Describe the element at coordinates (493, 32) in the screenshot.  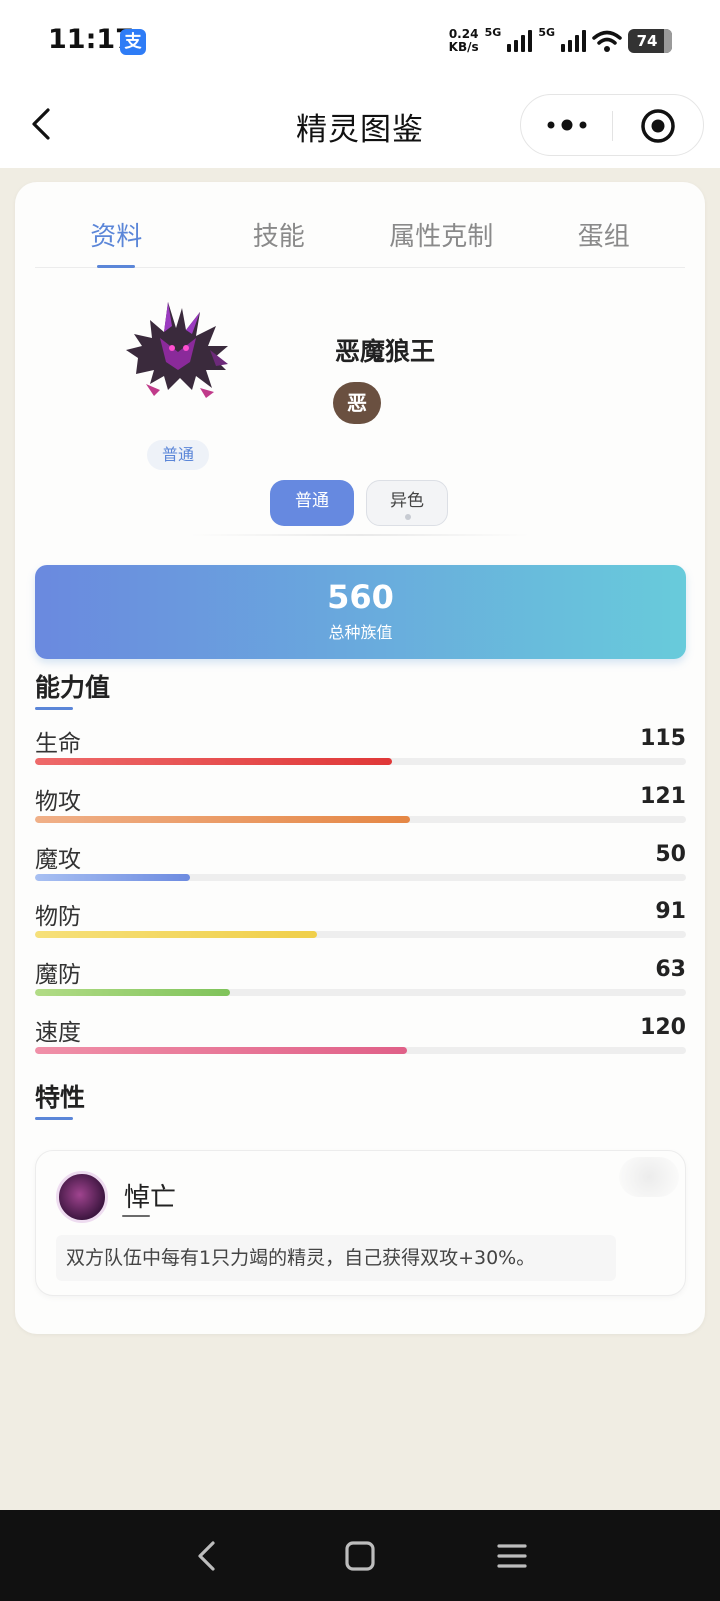
I see `network-type-1: 5G` at that location.